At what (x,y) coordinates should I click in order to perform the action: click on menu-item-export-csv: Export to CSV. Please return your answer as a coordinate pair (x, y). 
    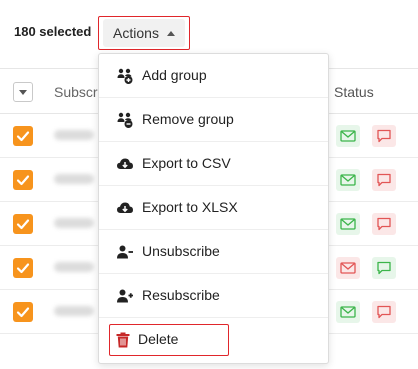
    Looking at the image, I should click on (213, 164).